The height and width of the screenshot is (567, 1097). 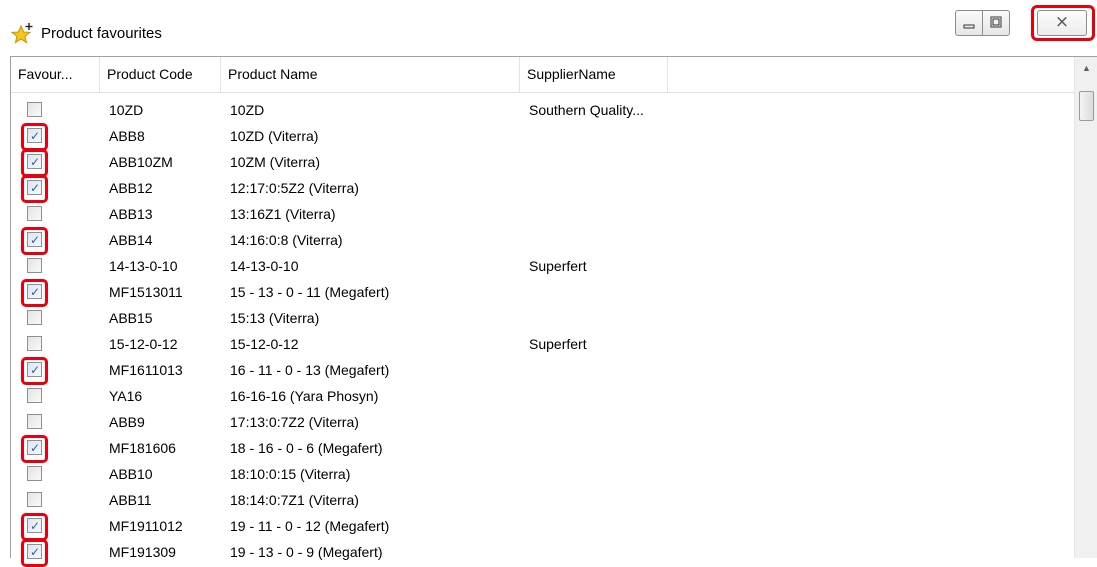 I want to click on product-name-cell: 16-16-16 (Yara Phosyn), so click(x=304, y=396).